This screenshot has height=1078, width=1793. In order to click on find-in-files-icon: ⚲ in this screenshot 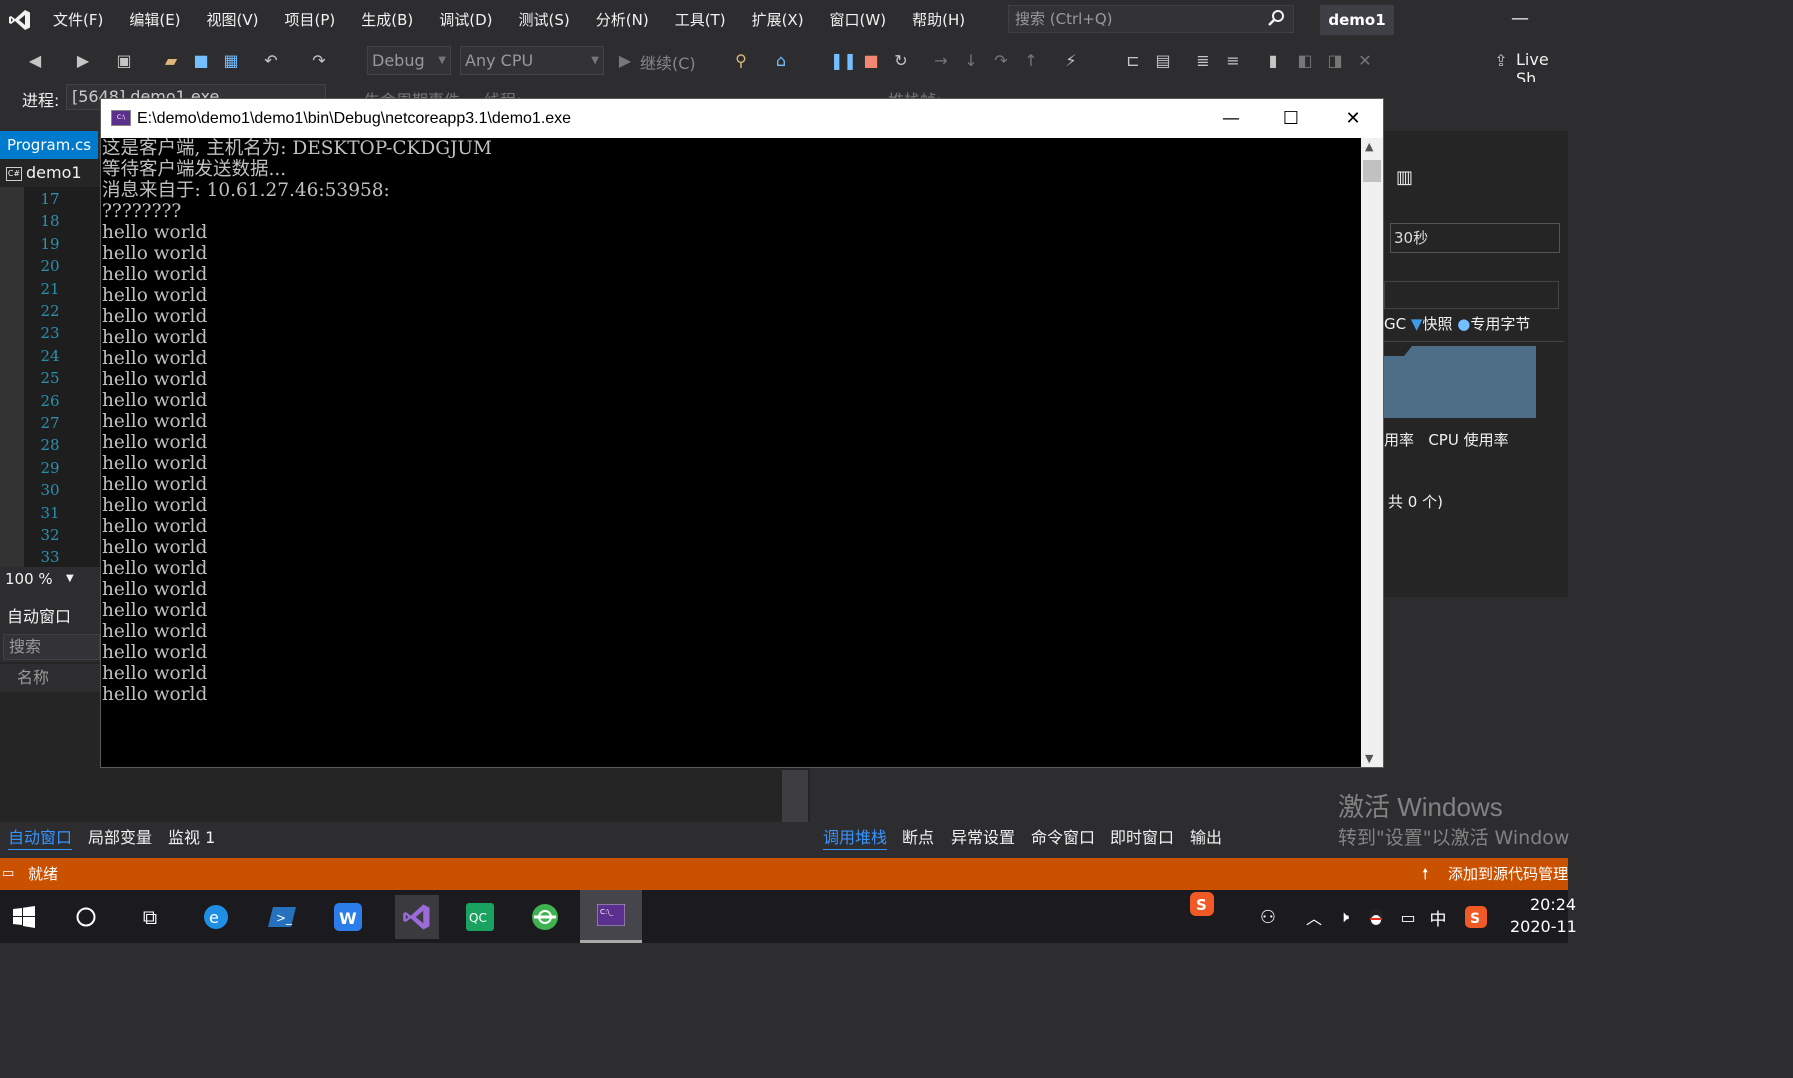, I will do `click(741, 61)`.